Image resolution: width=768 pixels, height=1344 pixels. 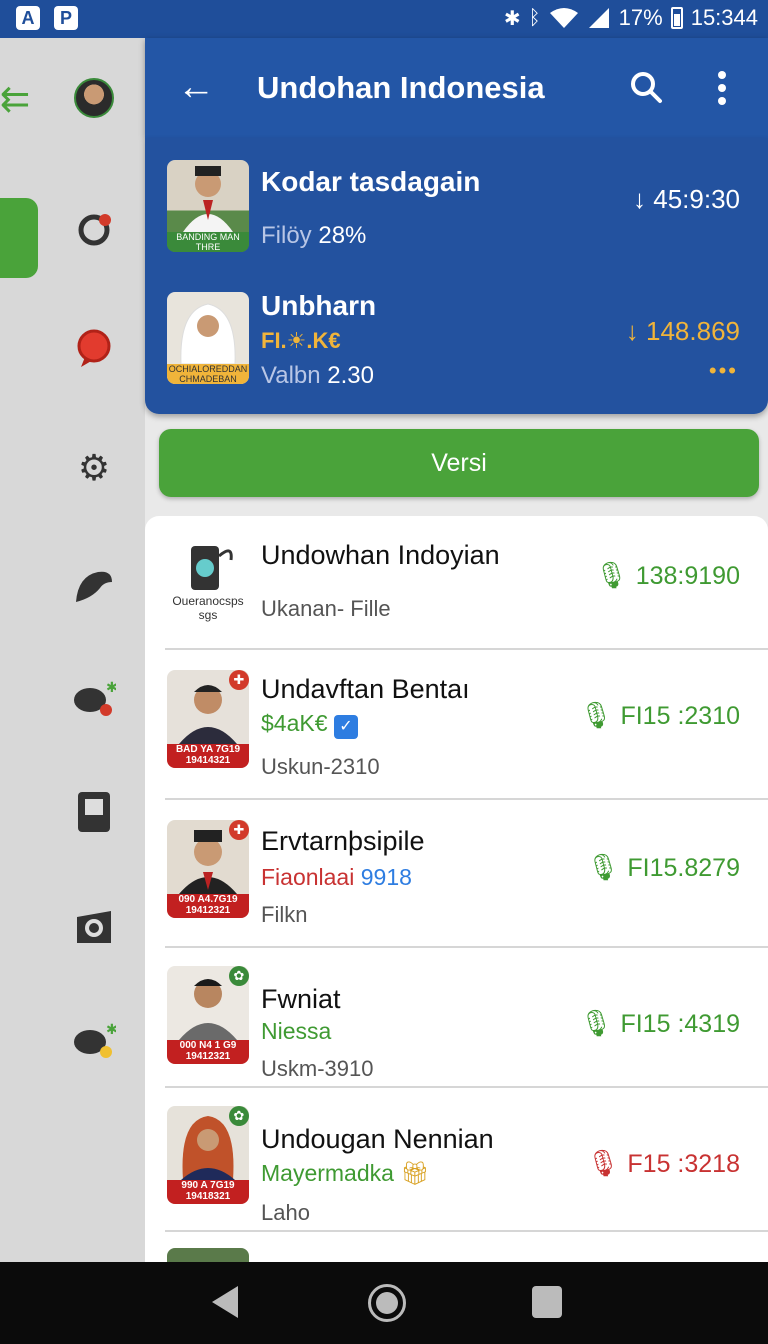 What do you see at coordinates (66, 18) in the screenshot?
I see `notification-p-icon: P` at bounding box center [66, 18].